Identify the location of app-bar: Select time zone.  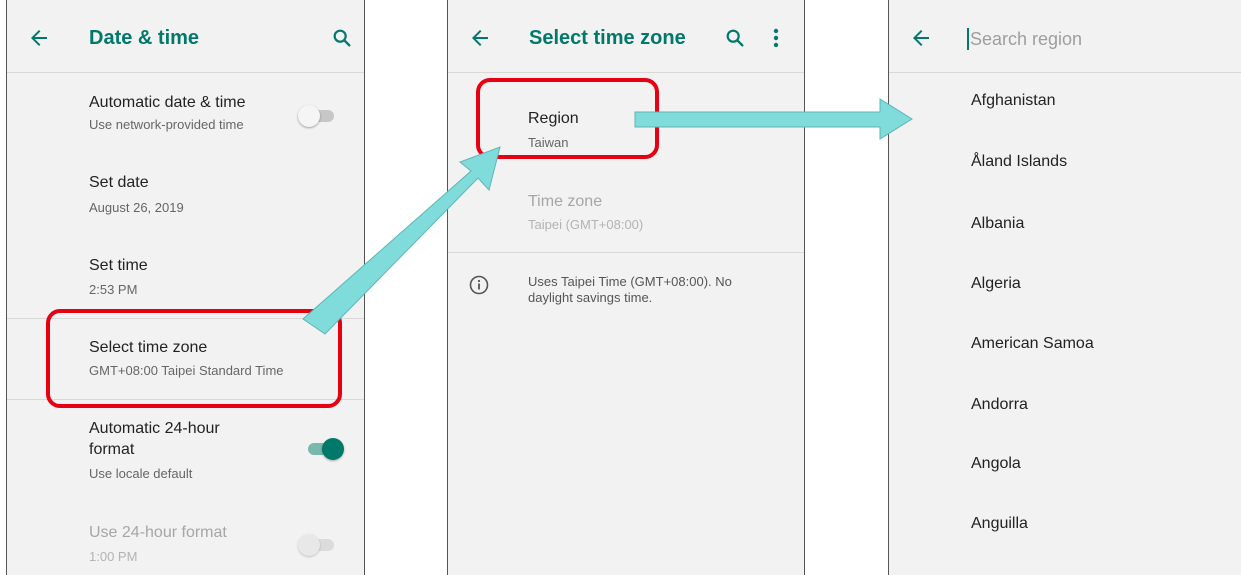
(626, 36).